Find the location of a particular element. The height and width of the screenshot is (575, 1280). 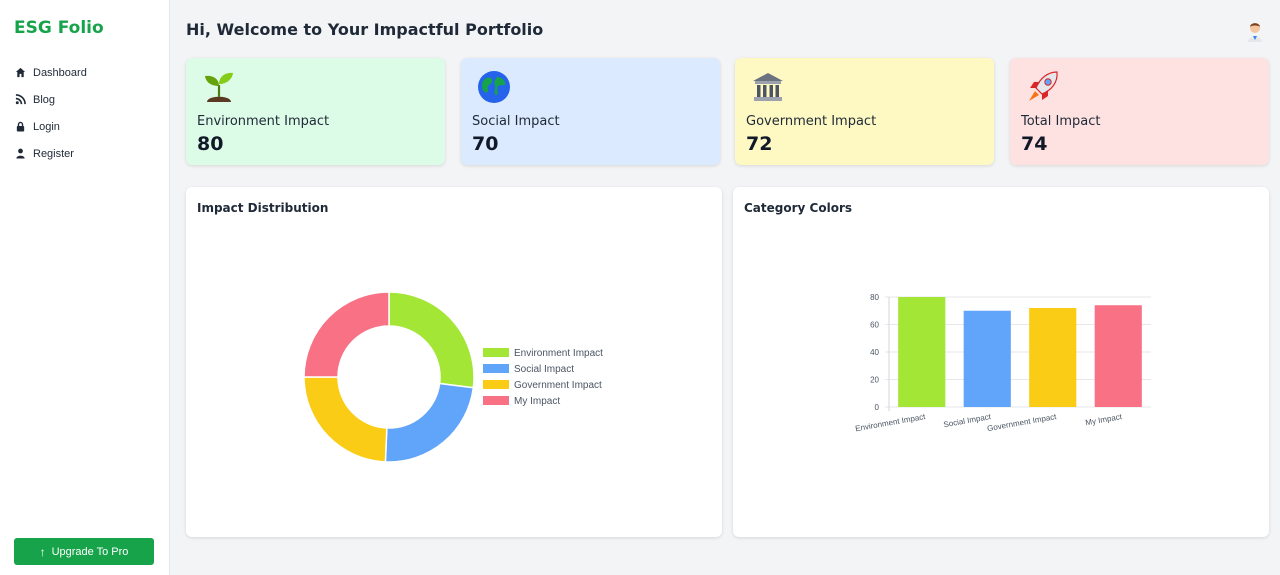

globe-icon is located at coordinates (494, 87).